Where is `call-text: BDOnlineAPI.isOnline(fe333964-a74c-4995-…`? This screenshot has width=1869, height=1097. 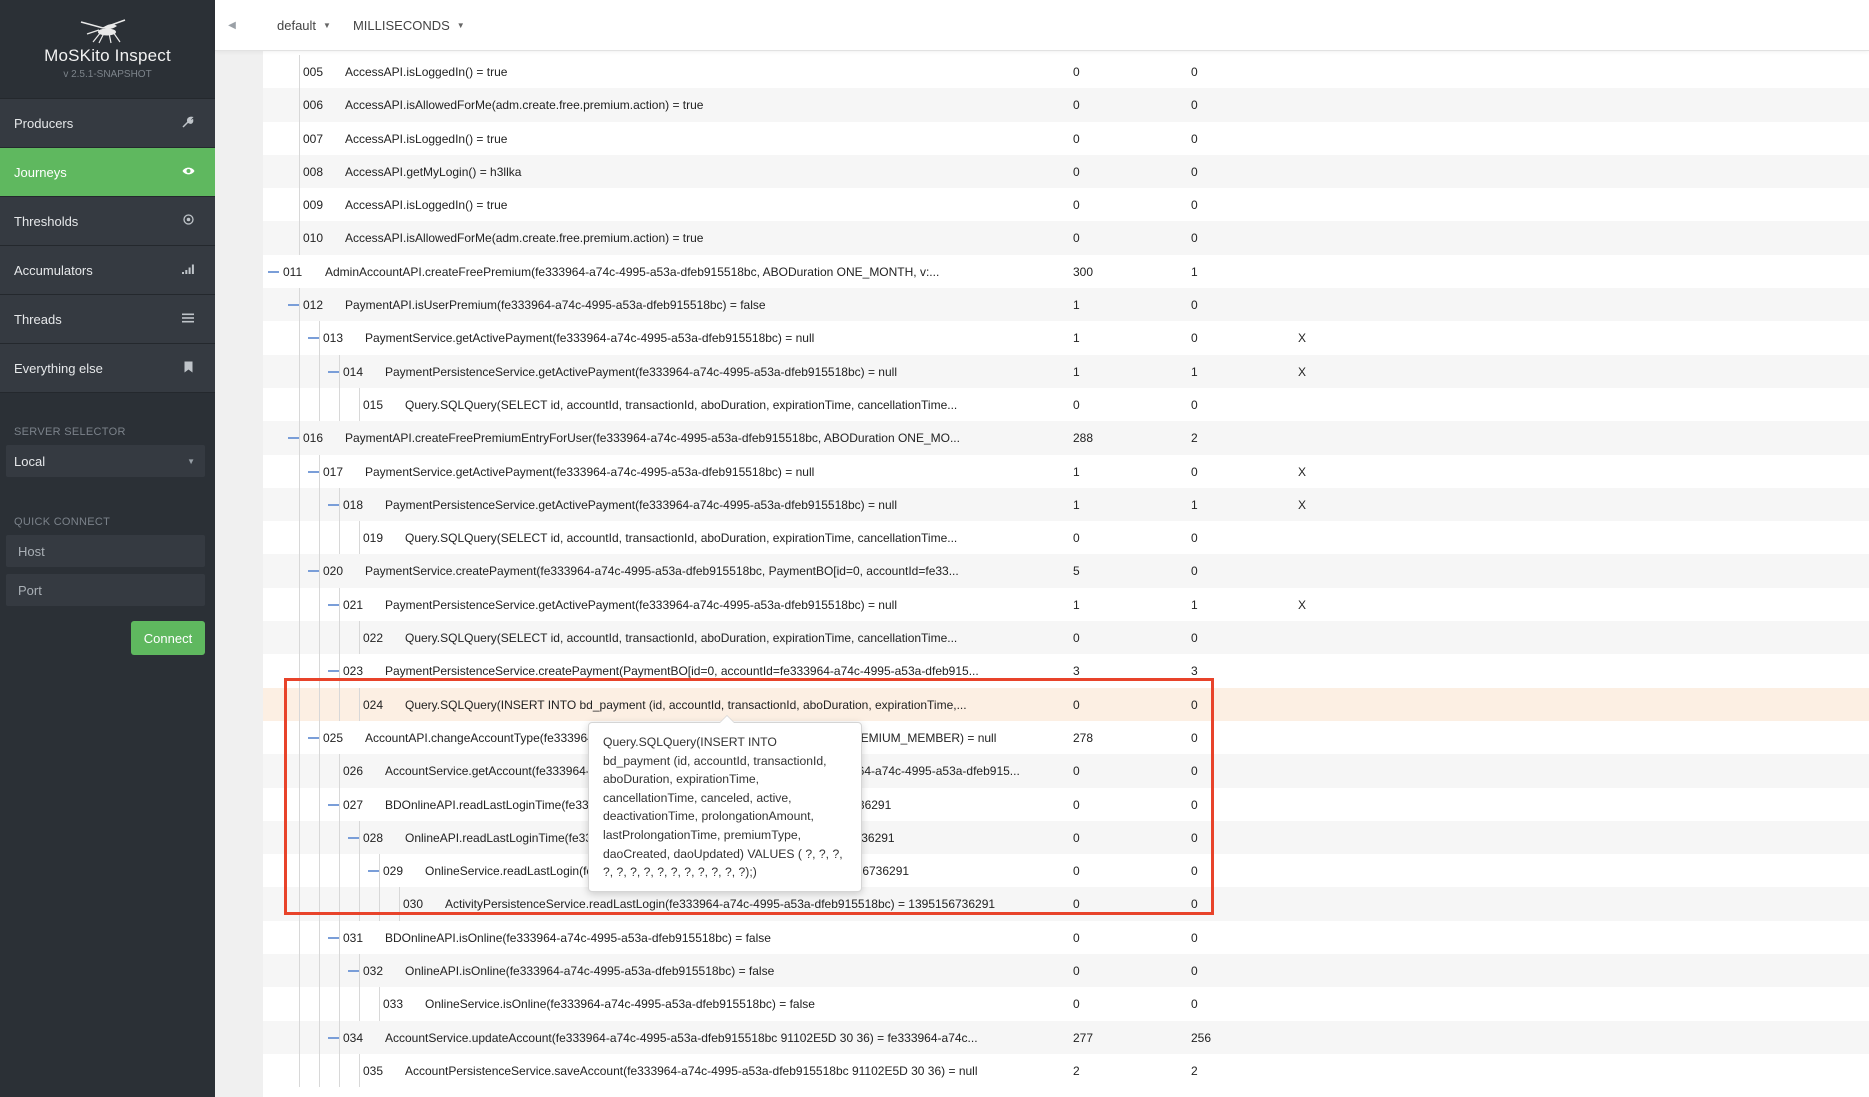
call-text: BDOnlineAPI.isOnline(fe333964-a74c-4995-… is located at coordinates (578, 938).